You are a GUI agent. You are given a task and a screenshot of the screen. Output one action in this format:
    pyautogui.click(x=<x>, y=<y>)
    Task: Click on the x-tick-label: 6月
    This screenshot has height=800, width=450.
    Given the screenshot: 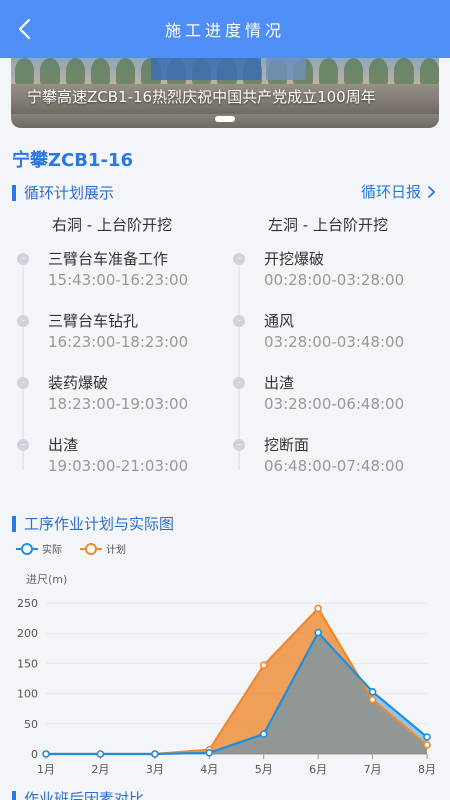 What is the action you would take?
    pyautogui.click(x=318, y=769)
    